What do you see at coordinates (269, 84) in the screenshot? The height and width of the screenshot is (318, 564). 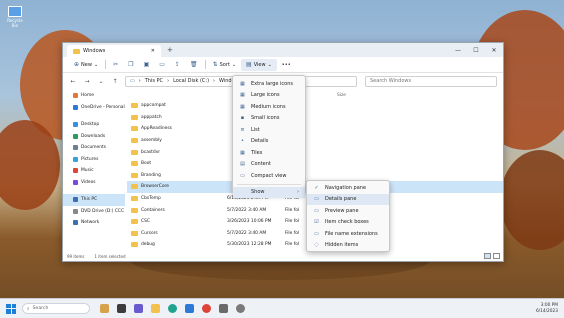 I see `menu-item-extra-large-icons: ▦ Extra large icons` at bounding box center [269, 84].